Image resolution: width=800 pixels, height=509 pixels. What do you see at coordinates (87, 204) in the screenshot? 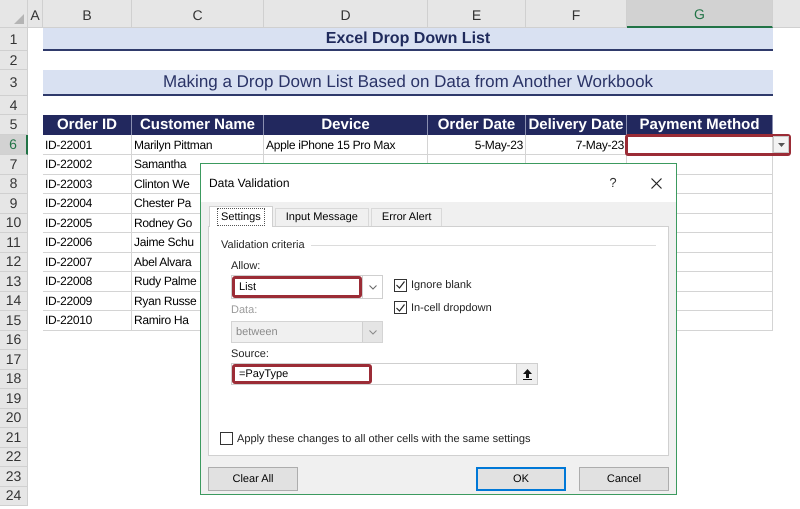
I see `table-cell: ID-22004` at bounding box center [87, 204].